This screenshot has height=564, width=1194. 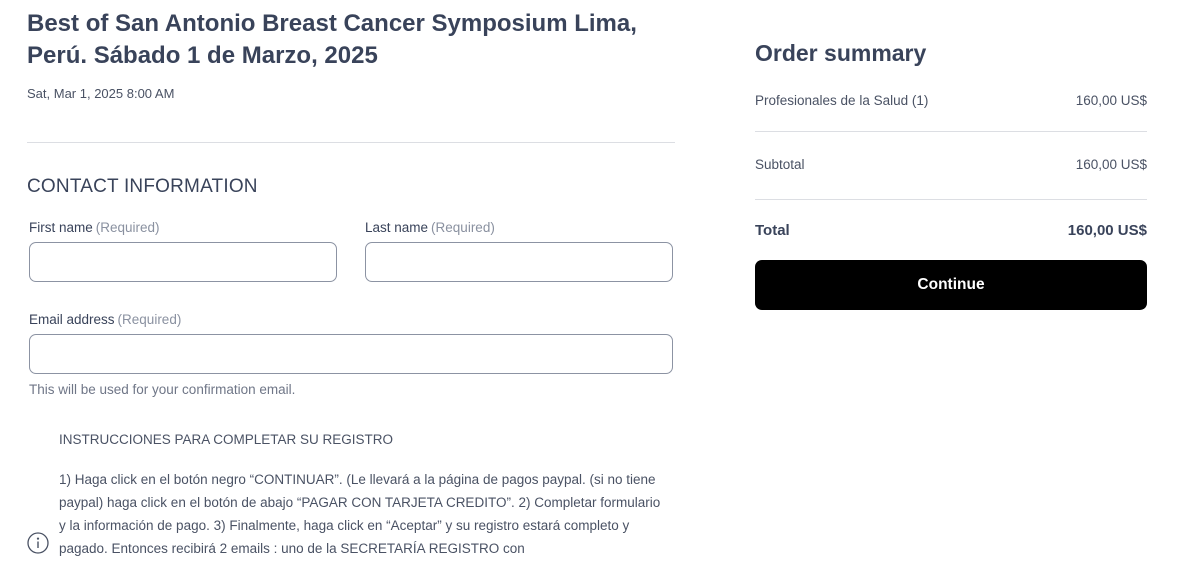 I want to click on last-name-input, so click(x=519, y=262).